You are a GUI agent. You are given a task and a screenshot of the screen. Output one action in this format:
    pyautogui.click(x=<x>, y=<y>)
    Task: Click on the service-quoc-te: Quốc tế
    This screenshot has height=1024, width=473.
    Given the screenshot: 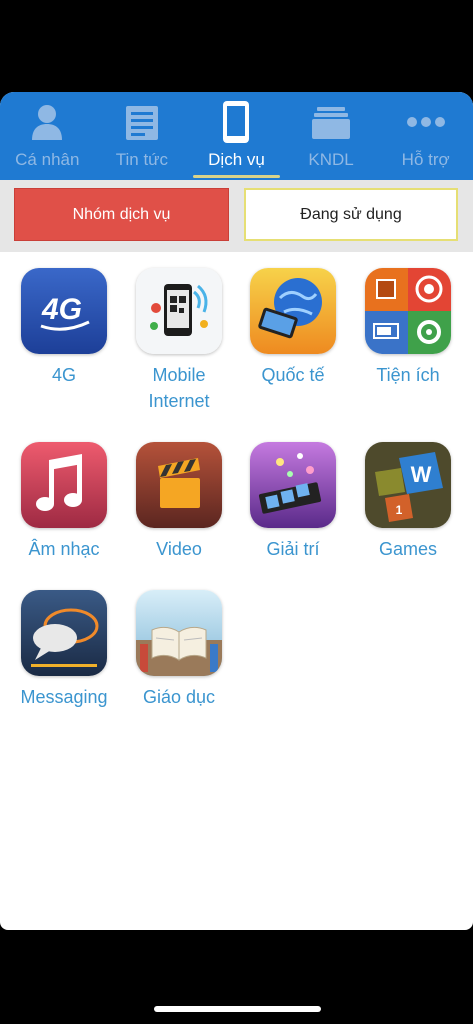 What is the action you would take?
    pyautogui.click(x=293, y=328)
    